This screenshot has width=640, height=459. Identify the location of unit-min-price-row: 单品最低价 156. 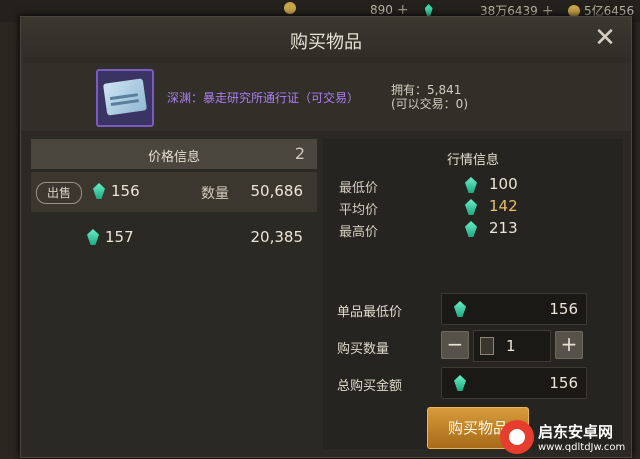
(477, 309).